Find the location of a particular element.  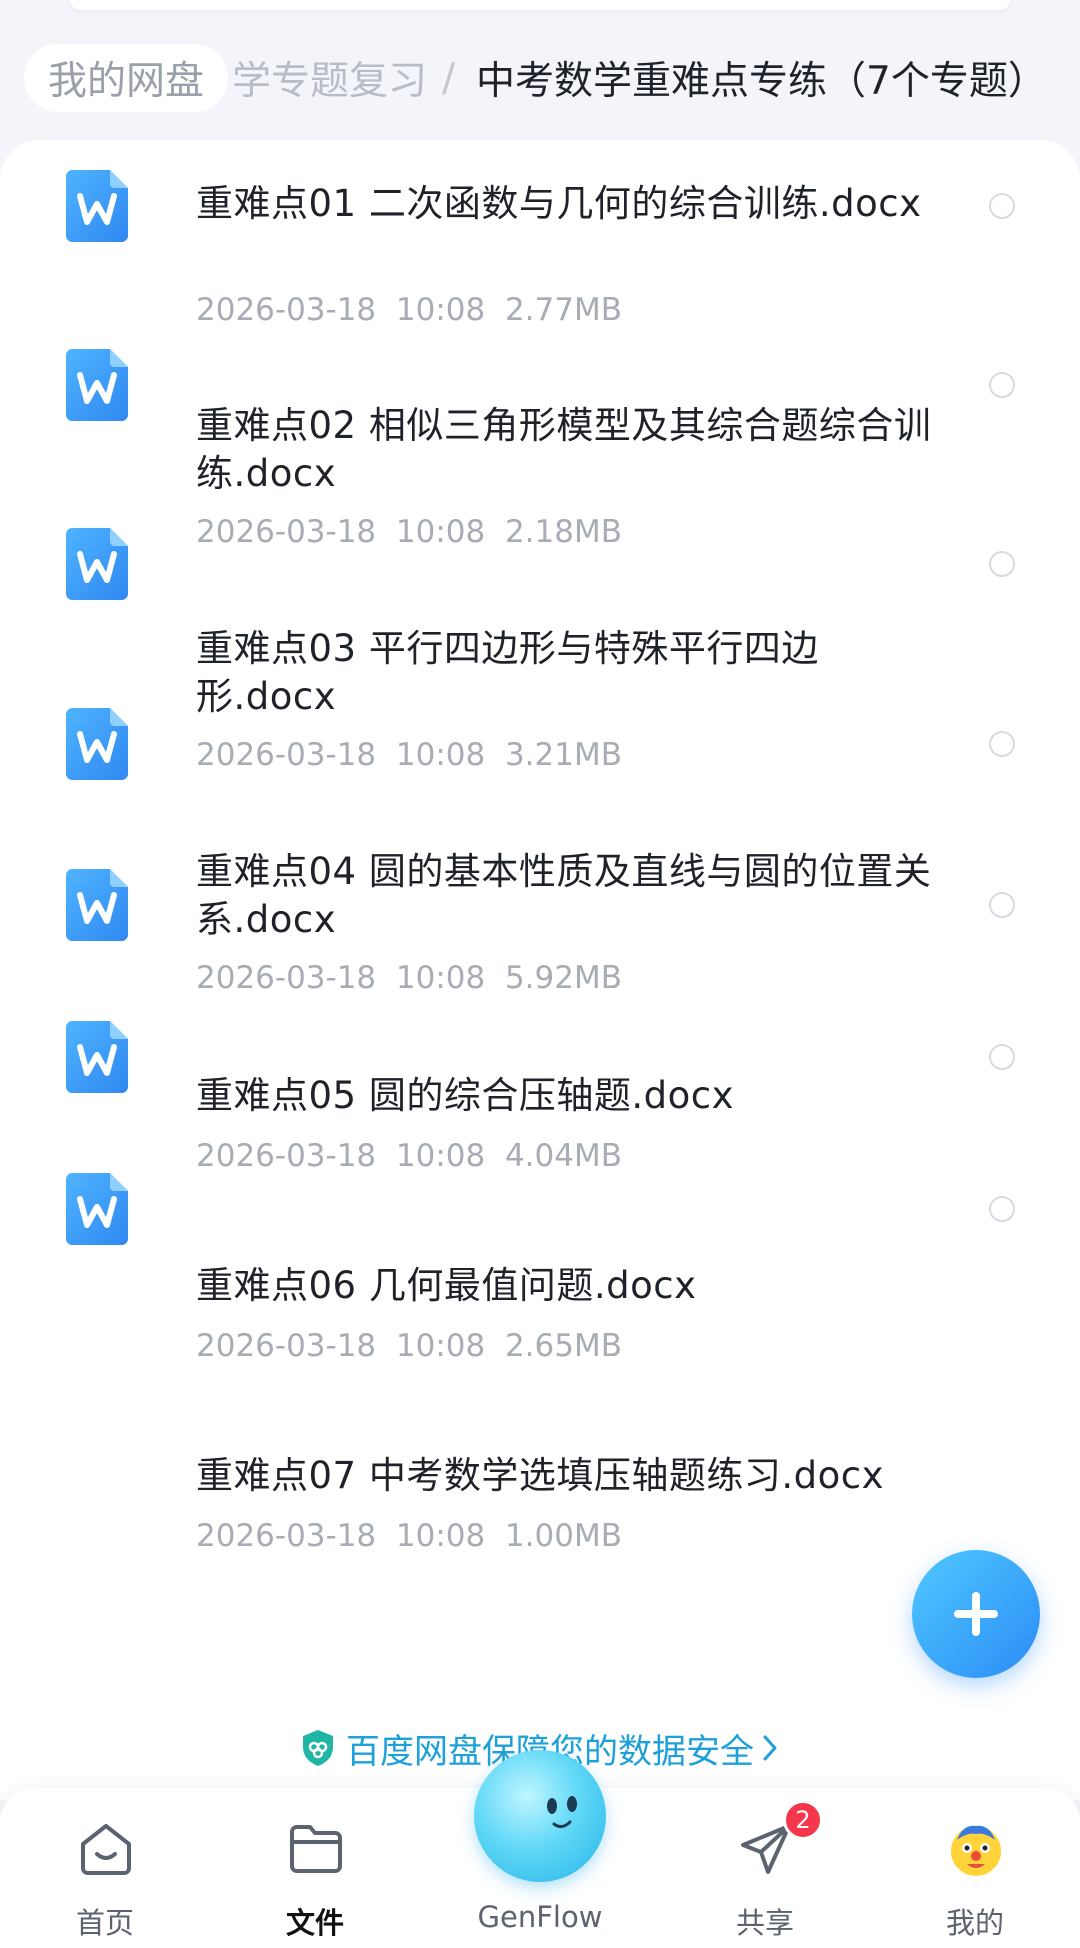

folder-icon is located at coordinates (316, 1849).